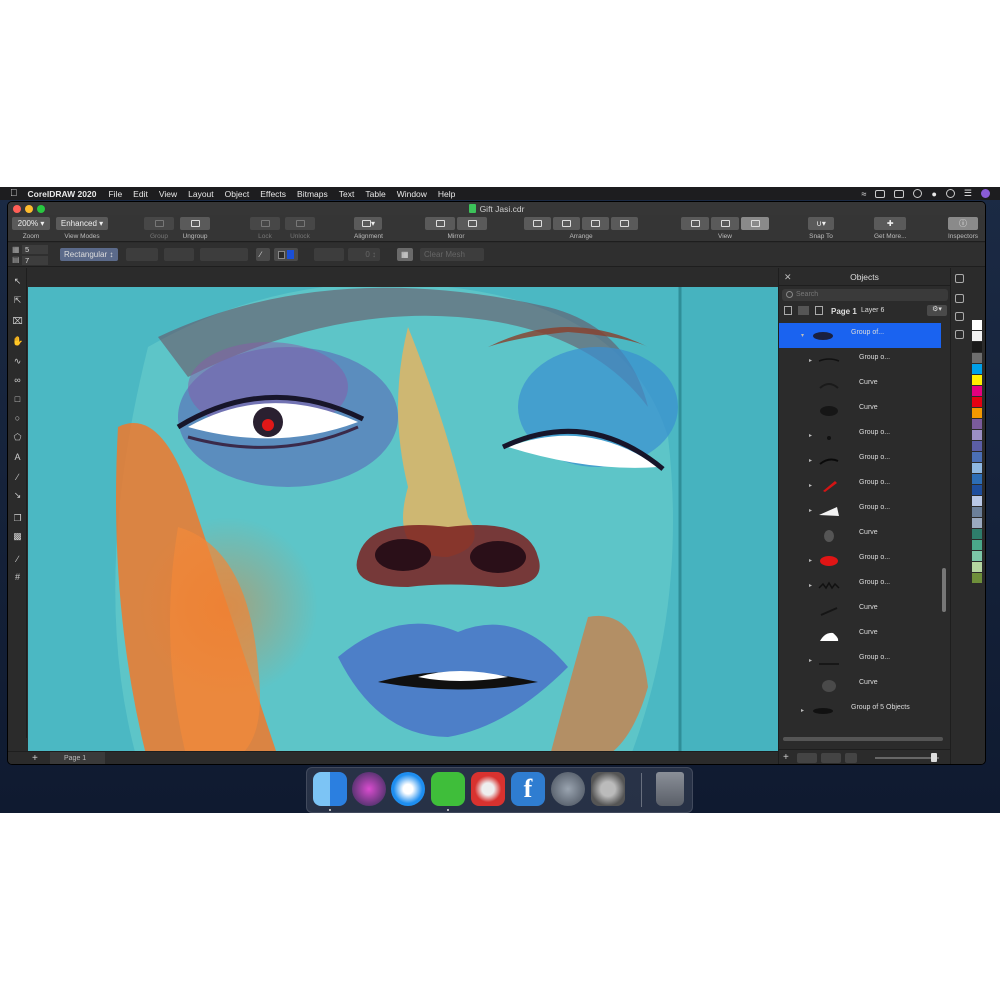  Describe the element at coordinates (329, 254) in the screenshot. I see `transparency-slider` at that location.